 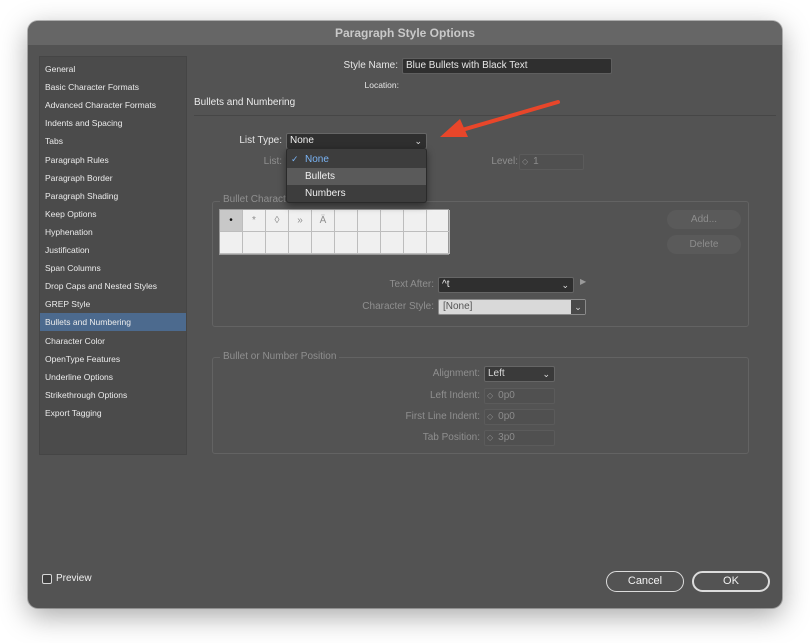 What do you see at coordinates (47, 579) in the screenshot?
I see `preview-checkbox` at bounding box center [47, 579].